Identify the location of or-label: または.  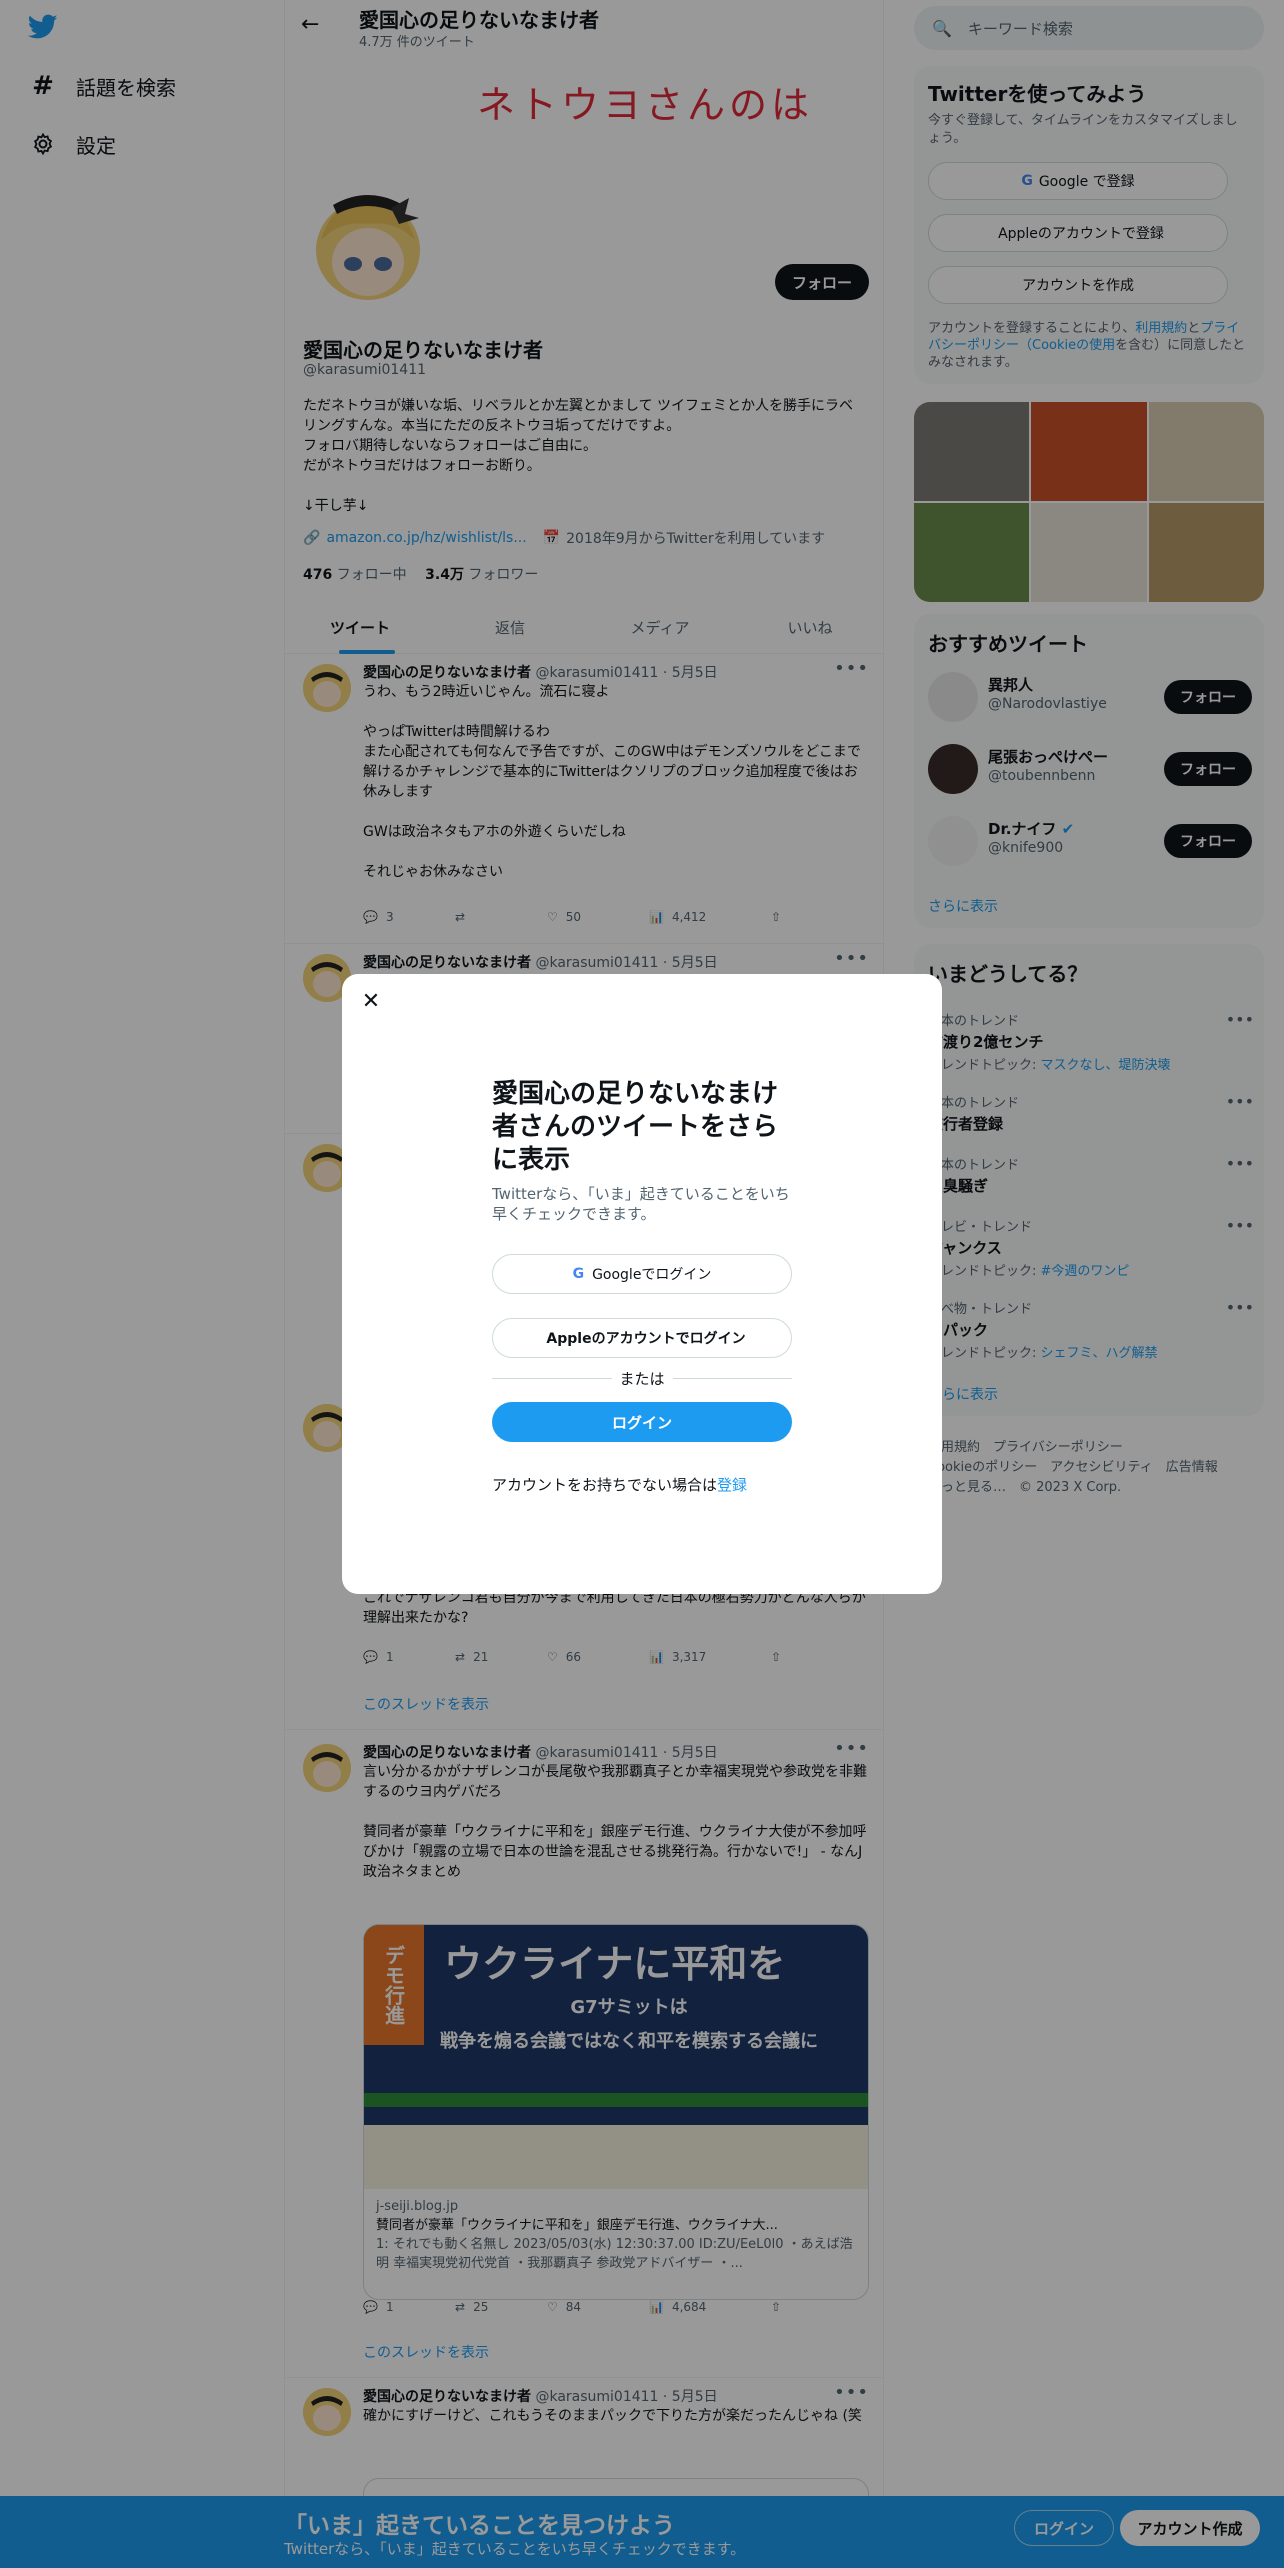
(642, 1378).